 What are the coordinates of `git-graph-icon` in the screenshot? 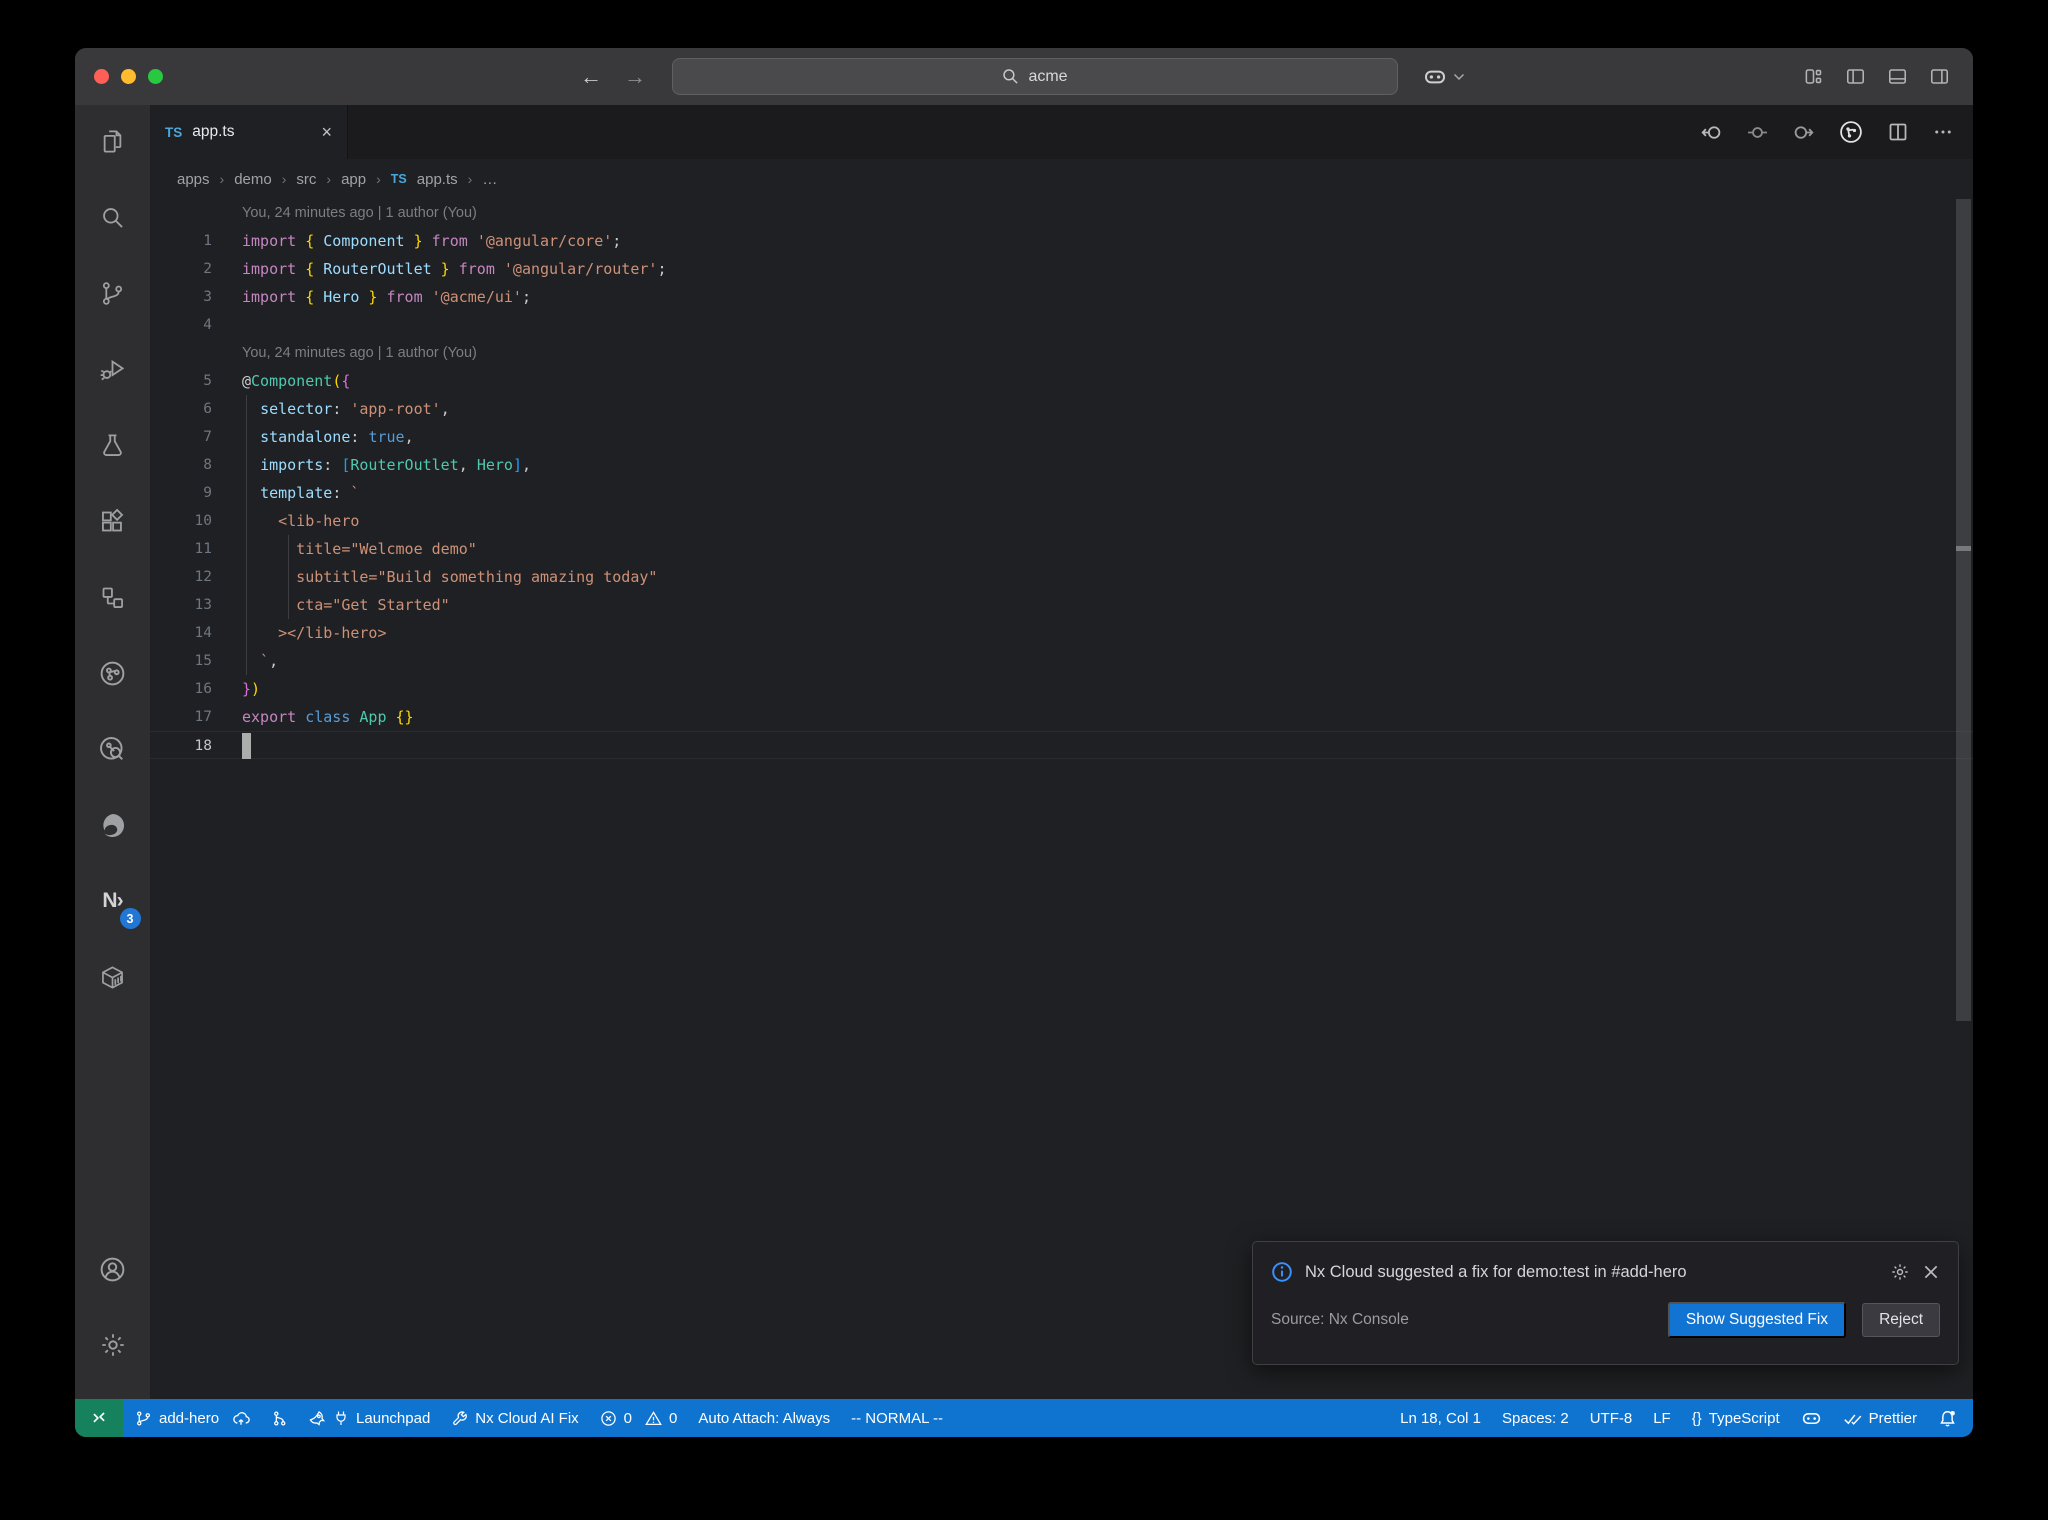 It's located at (280, 1418).